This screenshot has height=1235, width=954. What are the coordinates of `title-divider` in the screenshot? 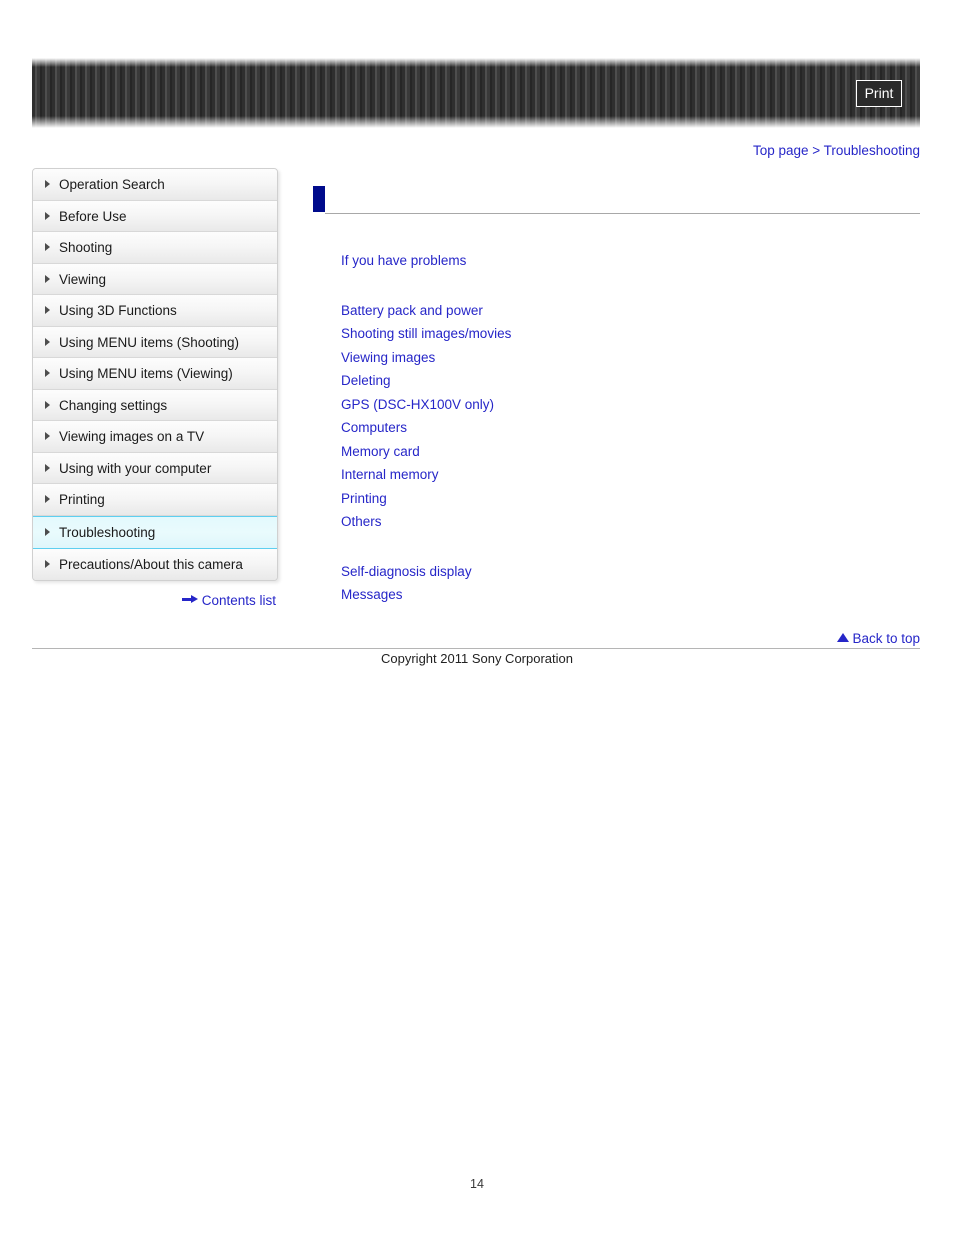 It's located at (622, 213).